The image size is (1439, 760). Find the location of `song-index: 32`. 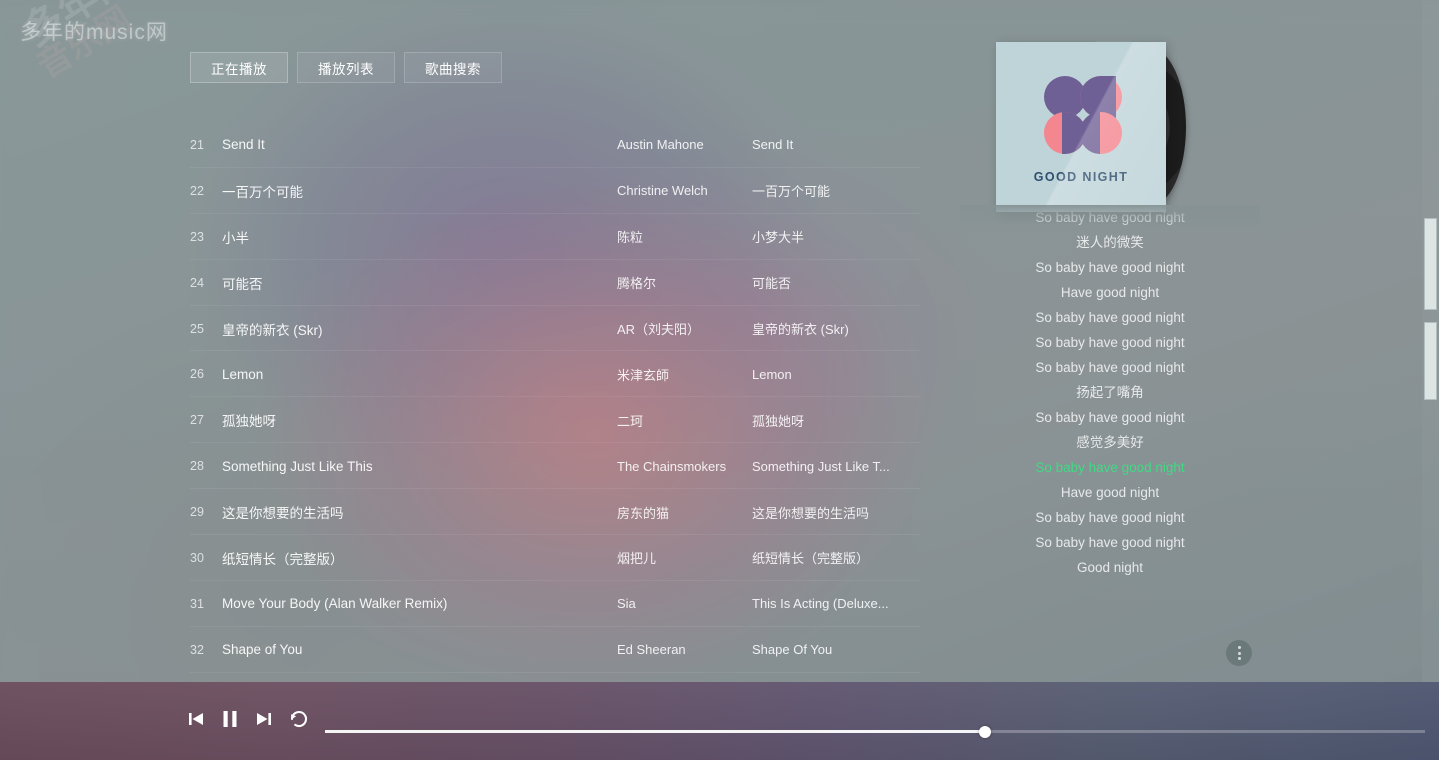

song-index: 32 is located at coordinates (197, 649).